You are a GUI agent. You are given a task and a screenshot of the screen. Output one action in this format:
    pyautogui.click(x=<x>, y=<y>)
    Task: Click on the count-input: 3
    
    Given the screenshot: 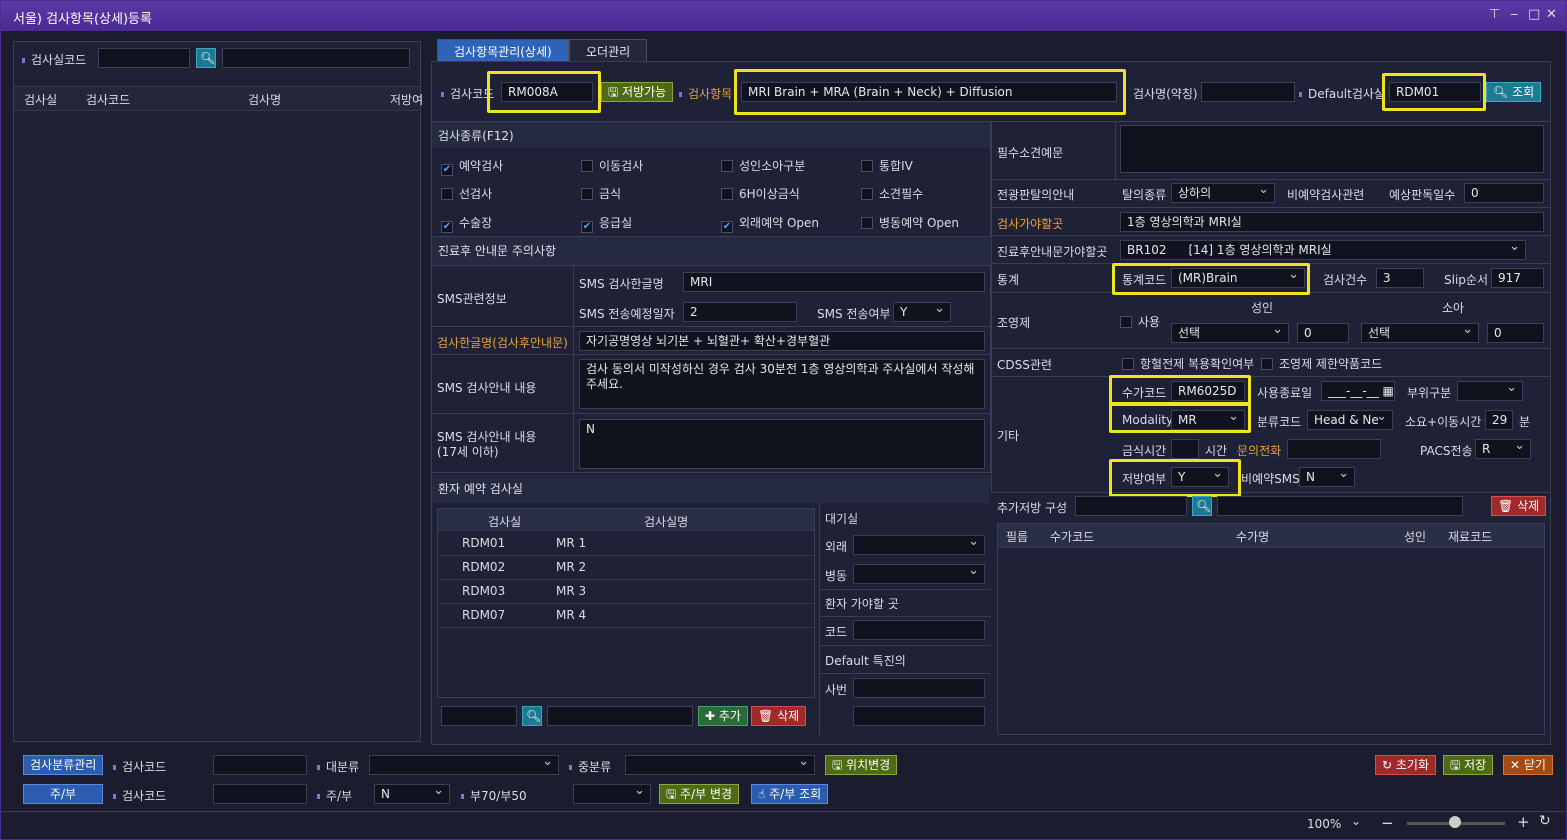 What is the action you would take?
    pyautogui.click(x=1400, y=278)
    